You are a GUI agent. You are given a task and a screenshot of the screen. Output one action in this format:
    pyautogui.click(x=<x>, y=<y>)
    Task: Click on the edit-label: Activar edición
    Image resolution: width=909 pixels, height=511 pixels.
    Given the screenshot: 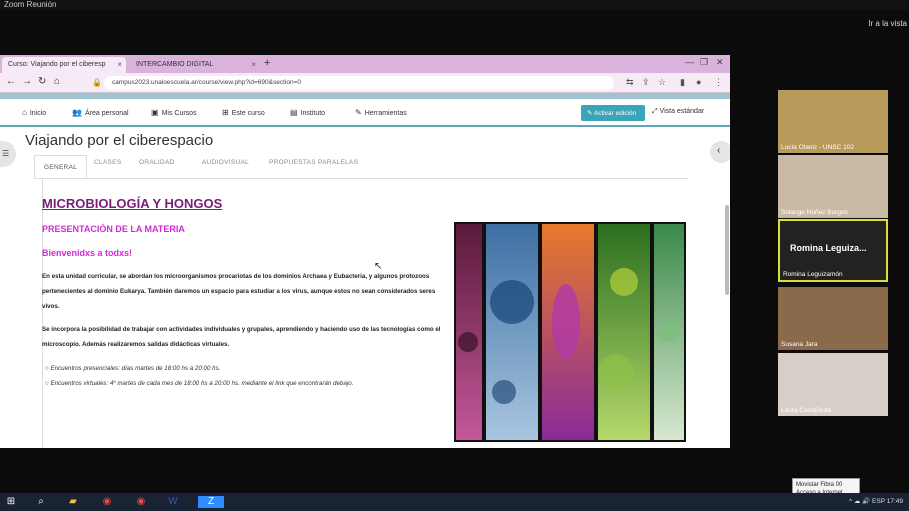 What is the action you would take?
    pyautogui.click(x=615, y=113)
    